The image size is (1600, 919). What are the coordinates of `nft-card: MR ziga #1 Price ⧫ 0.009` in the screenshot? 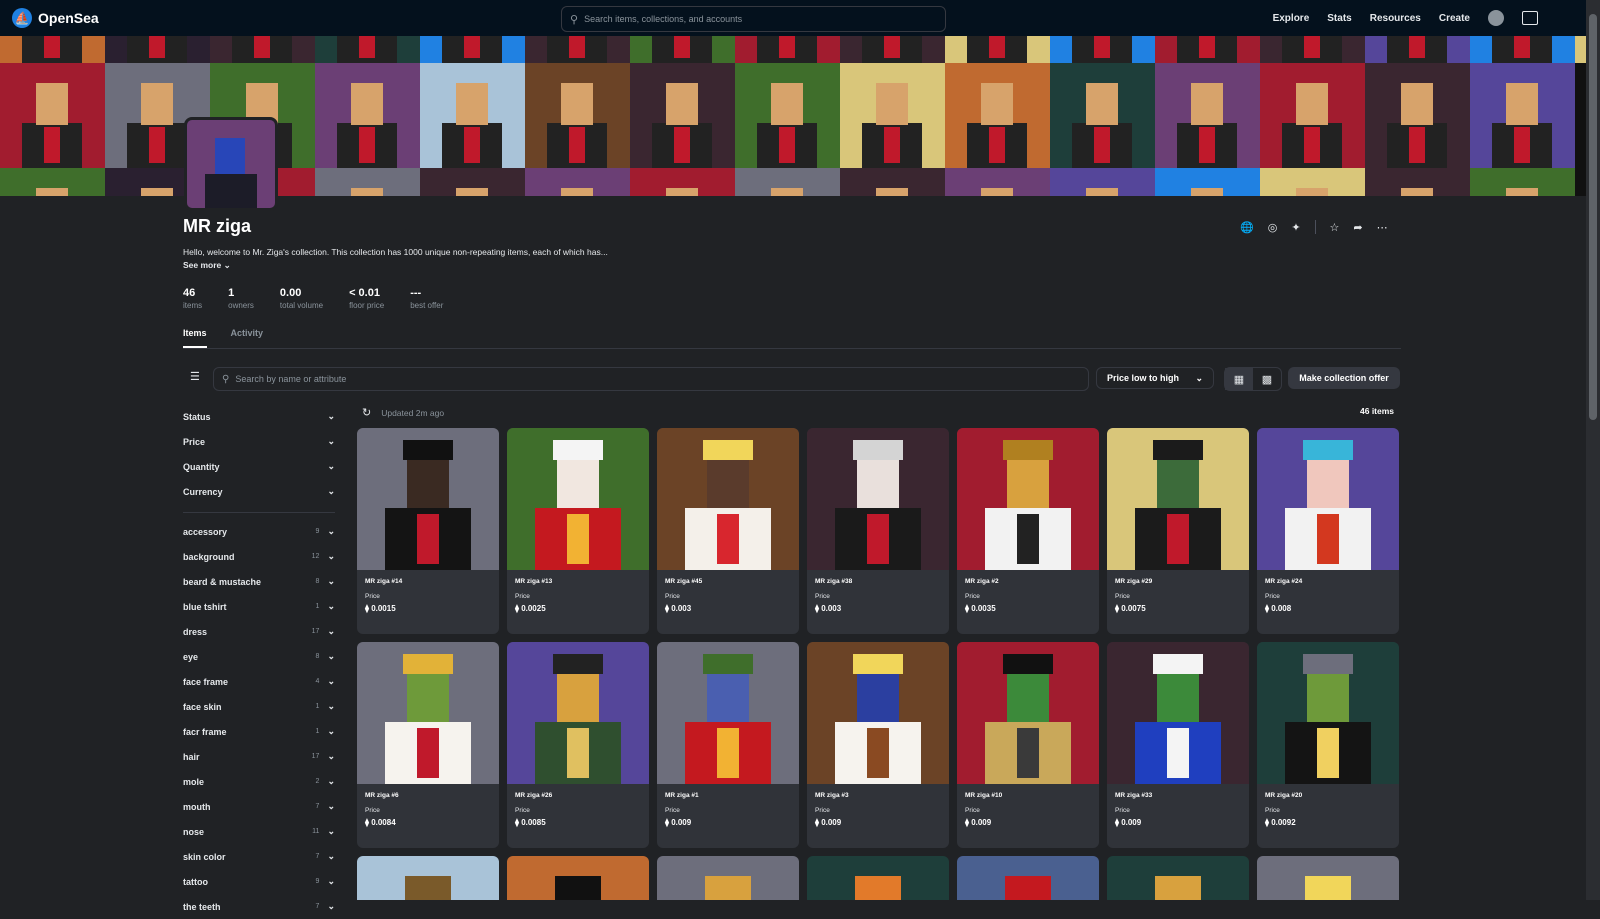 It's located at (728, 745).